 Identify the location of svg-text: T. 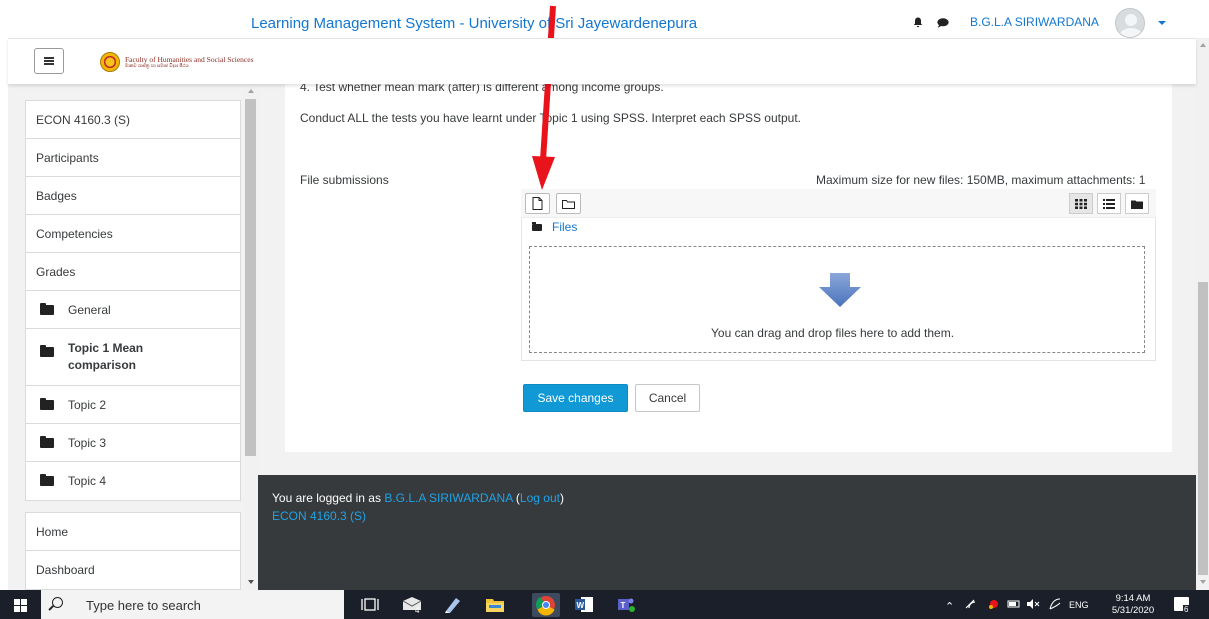
(623, 605).